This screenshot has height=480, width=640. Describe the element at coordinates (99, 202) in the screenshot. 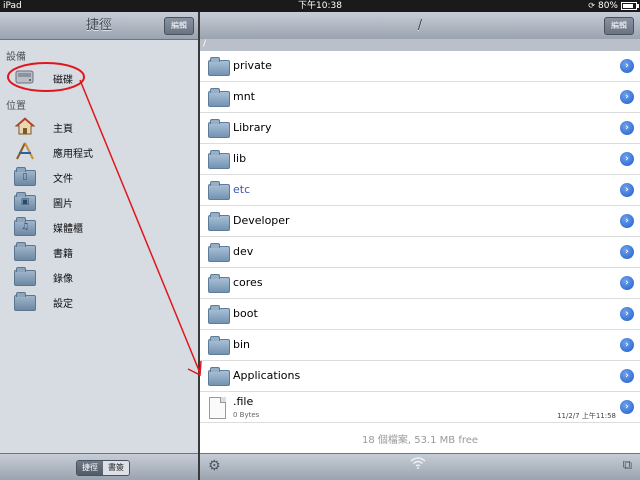

I see `sidebar-item-pictures: ▣ 圖片` at that location.